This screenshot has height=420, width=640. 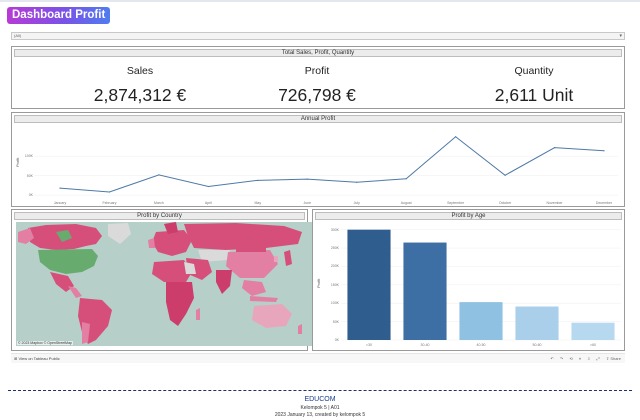 What do you see at coordinates (252, 264) in the screenshot?
I see `map-country-china` at bounding box center [252, 264].